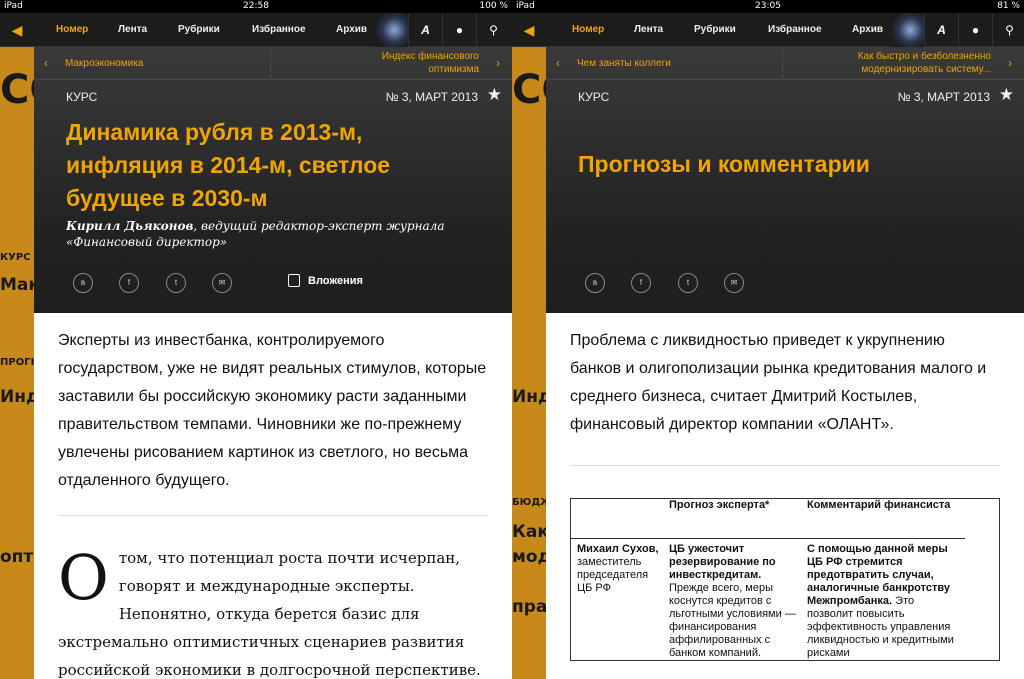  Describe the element at coordinates (719, 505) in the screenshot. I see `table-header-cell: Прогноз эксперта*` at that location.